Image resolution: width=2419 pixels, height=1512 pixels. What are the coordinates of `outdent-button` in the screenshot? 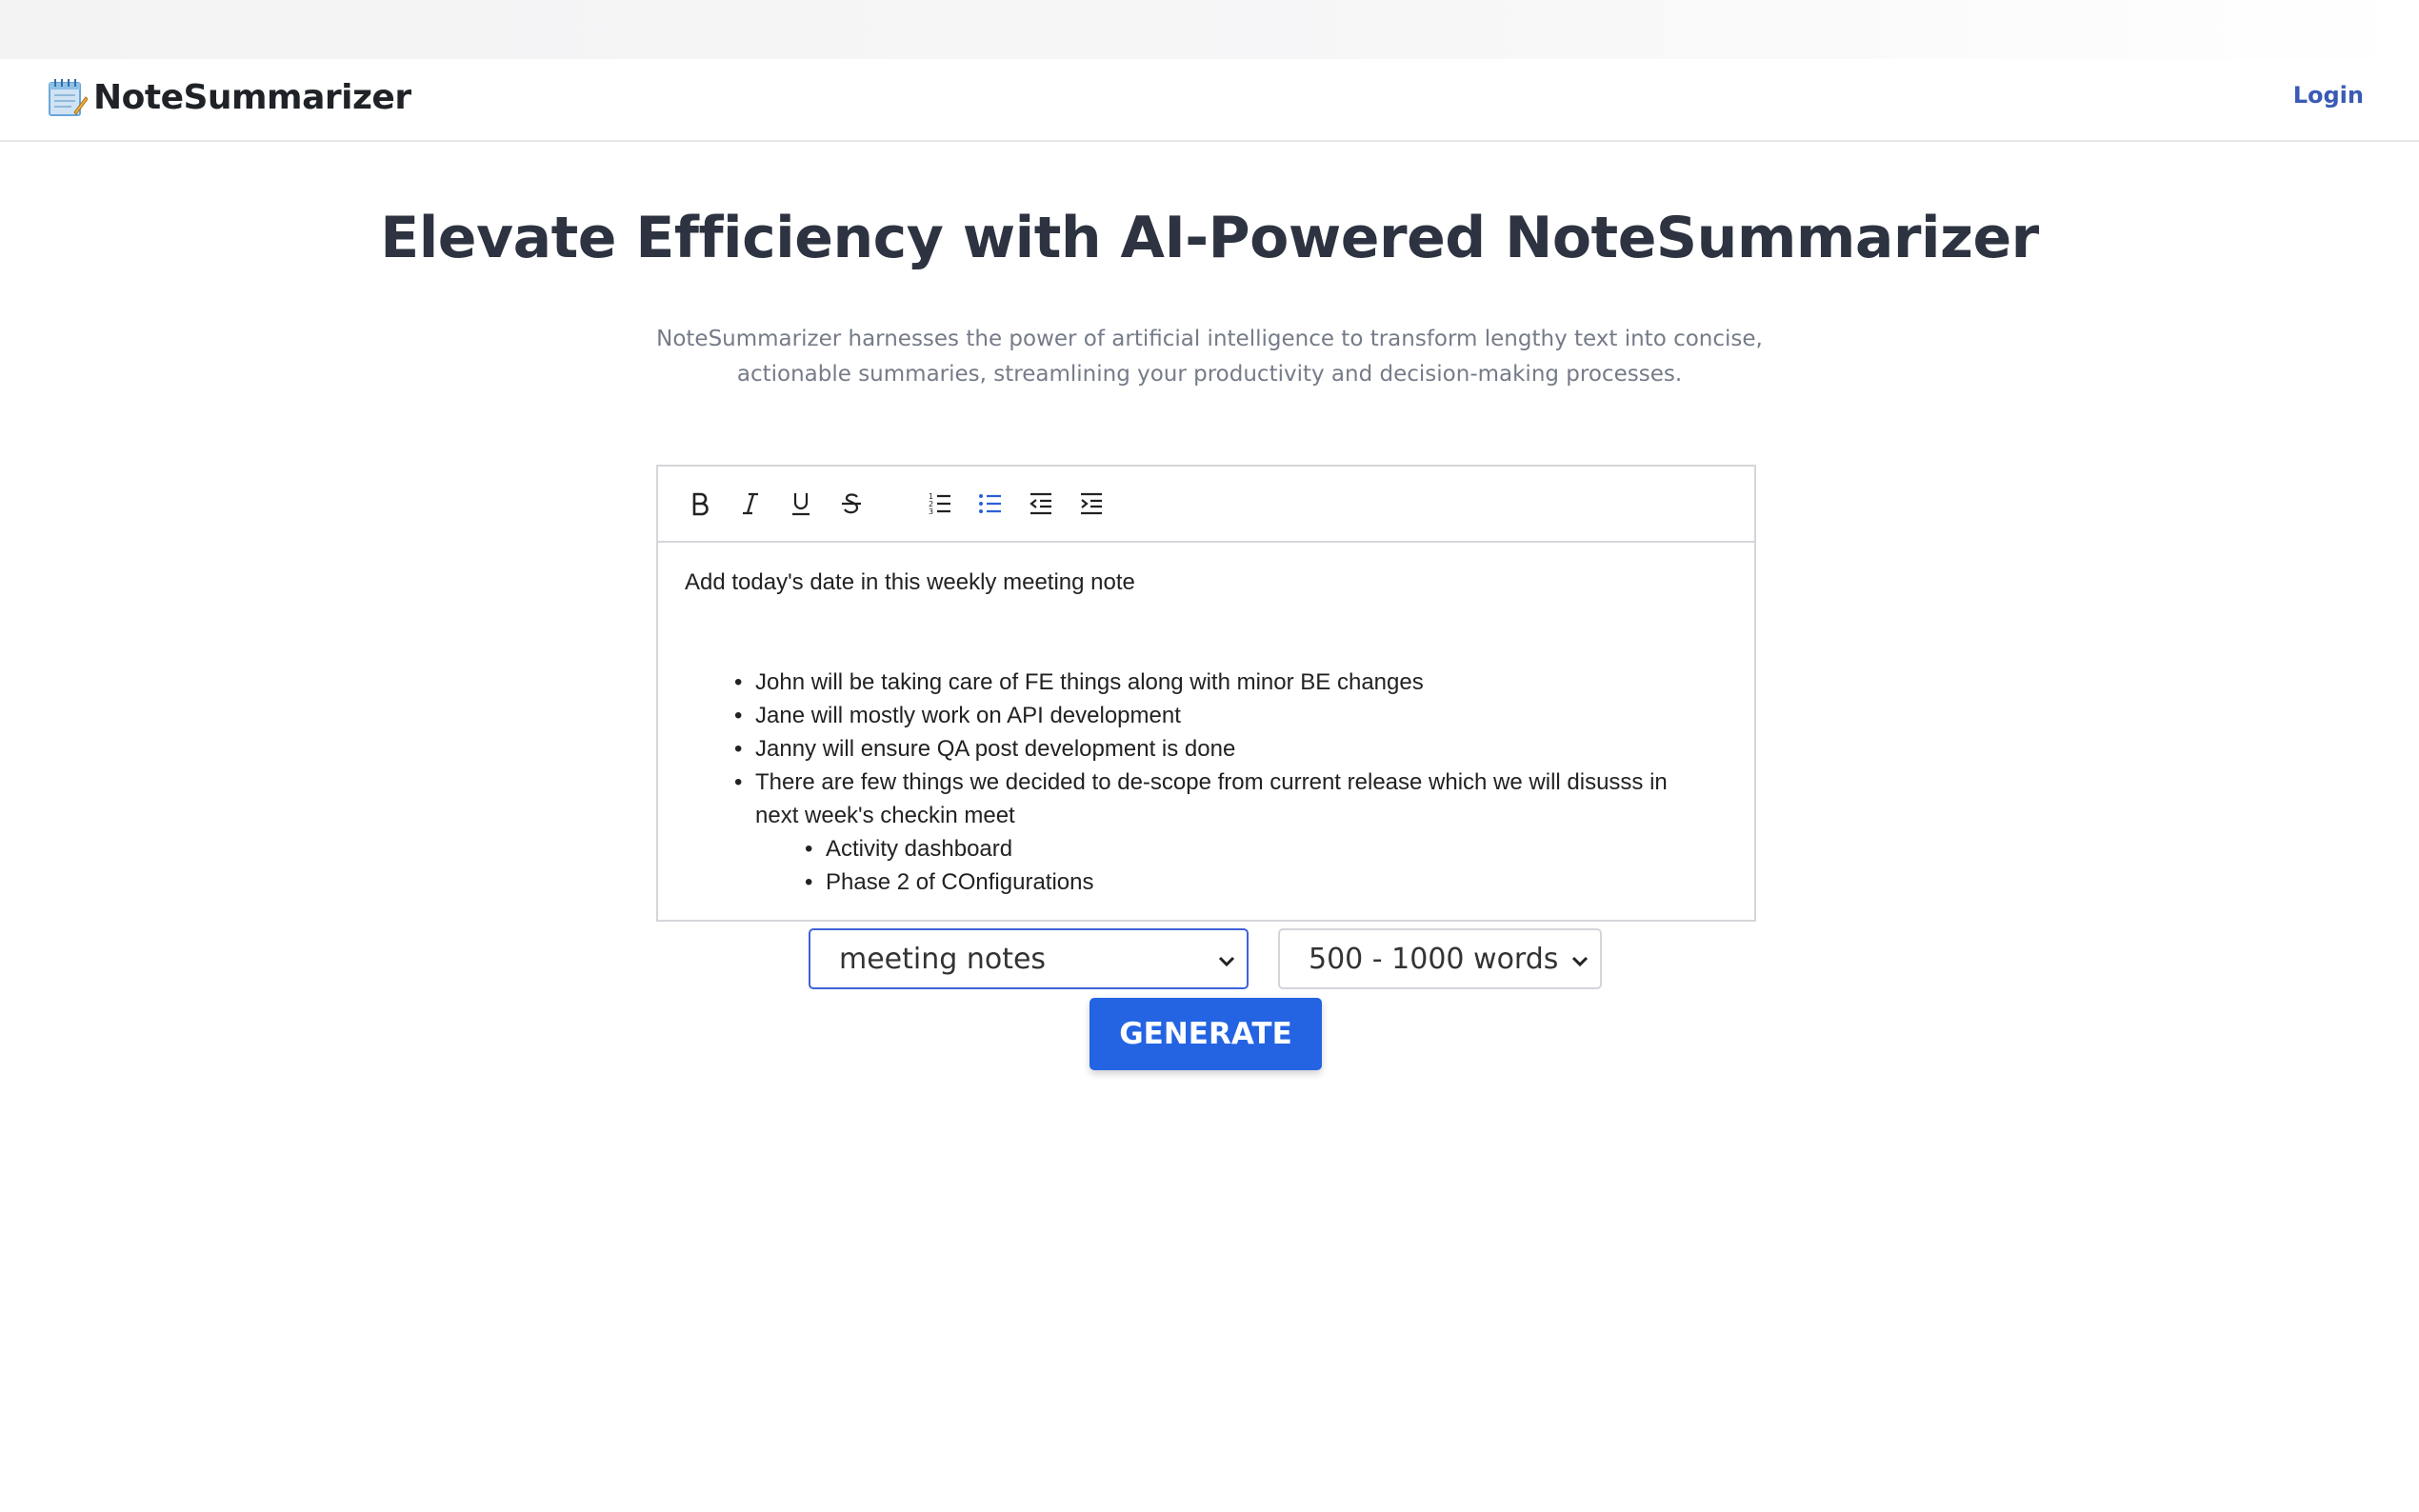 It's located at (1041, 504).